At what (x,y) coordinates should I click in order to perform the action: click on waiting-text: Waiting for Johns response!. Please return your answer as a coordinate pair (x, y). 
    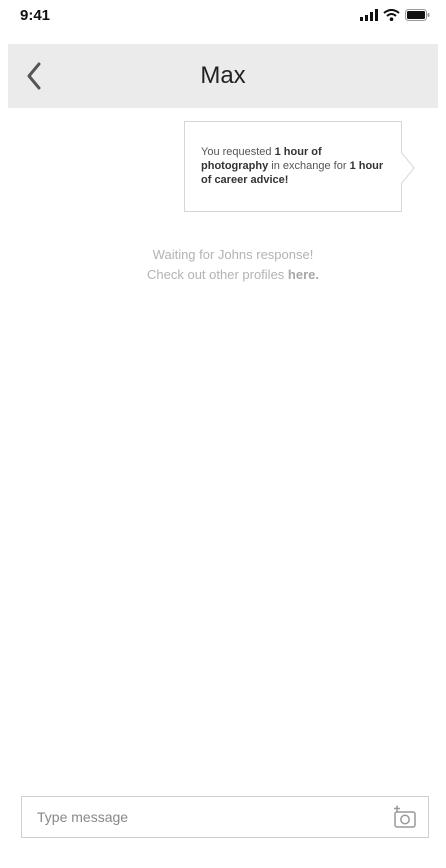
    Looking at the image, I should click on (233, 254).